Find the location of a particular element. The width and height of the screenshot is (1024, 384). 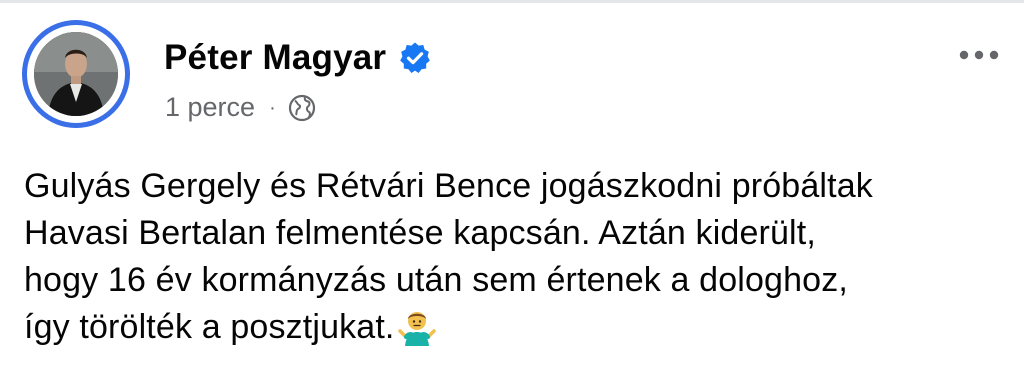

author-row: Péter Magyar is located at coordinates (298, 58).